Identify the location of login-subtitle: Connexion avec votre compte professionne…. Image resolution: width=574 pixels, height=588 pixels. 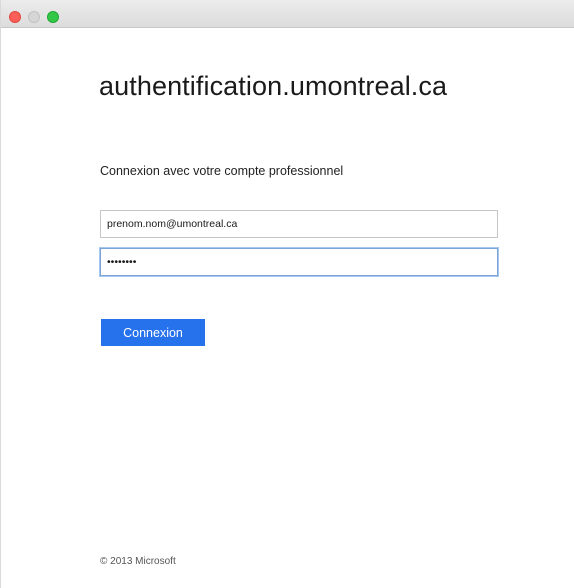
(222, 171).